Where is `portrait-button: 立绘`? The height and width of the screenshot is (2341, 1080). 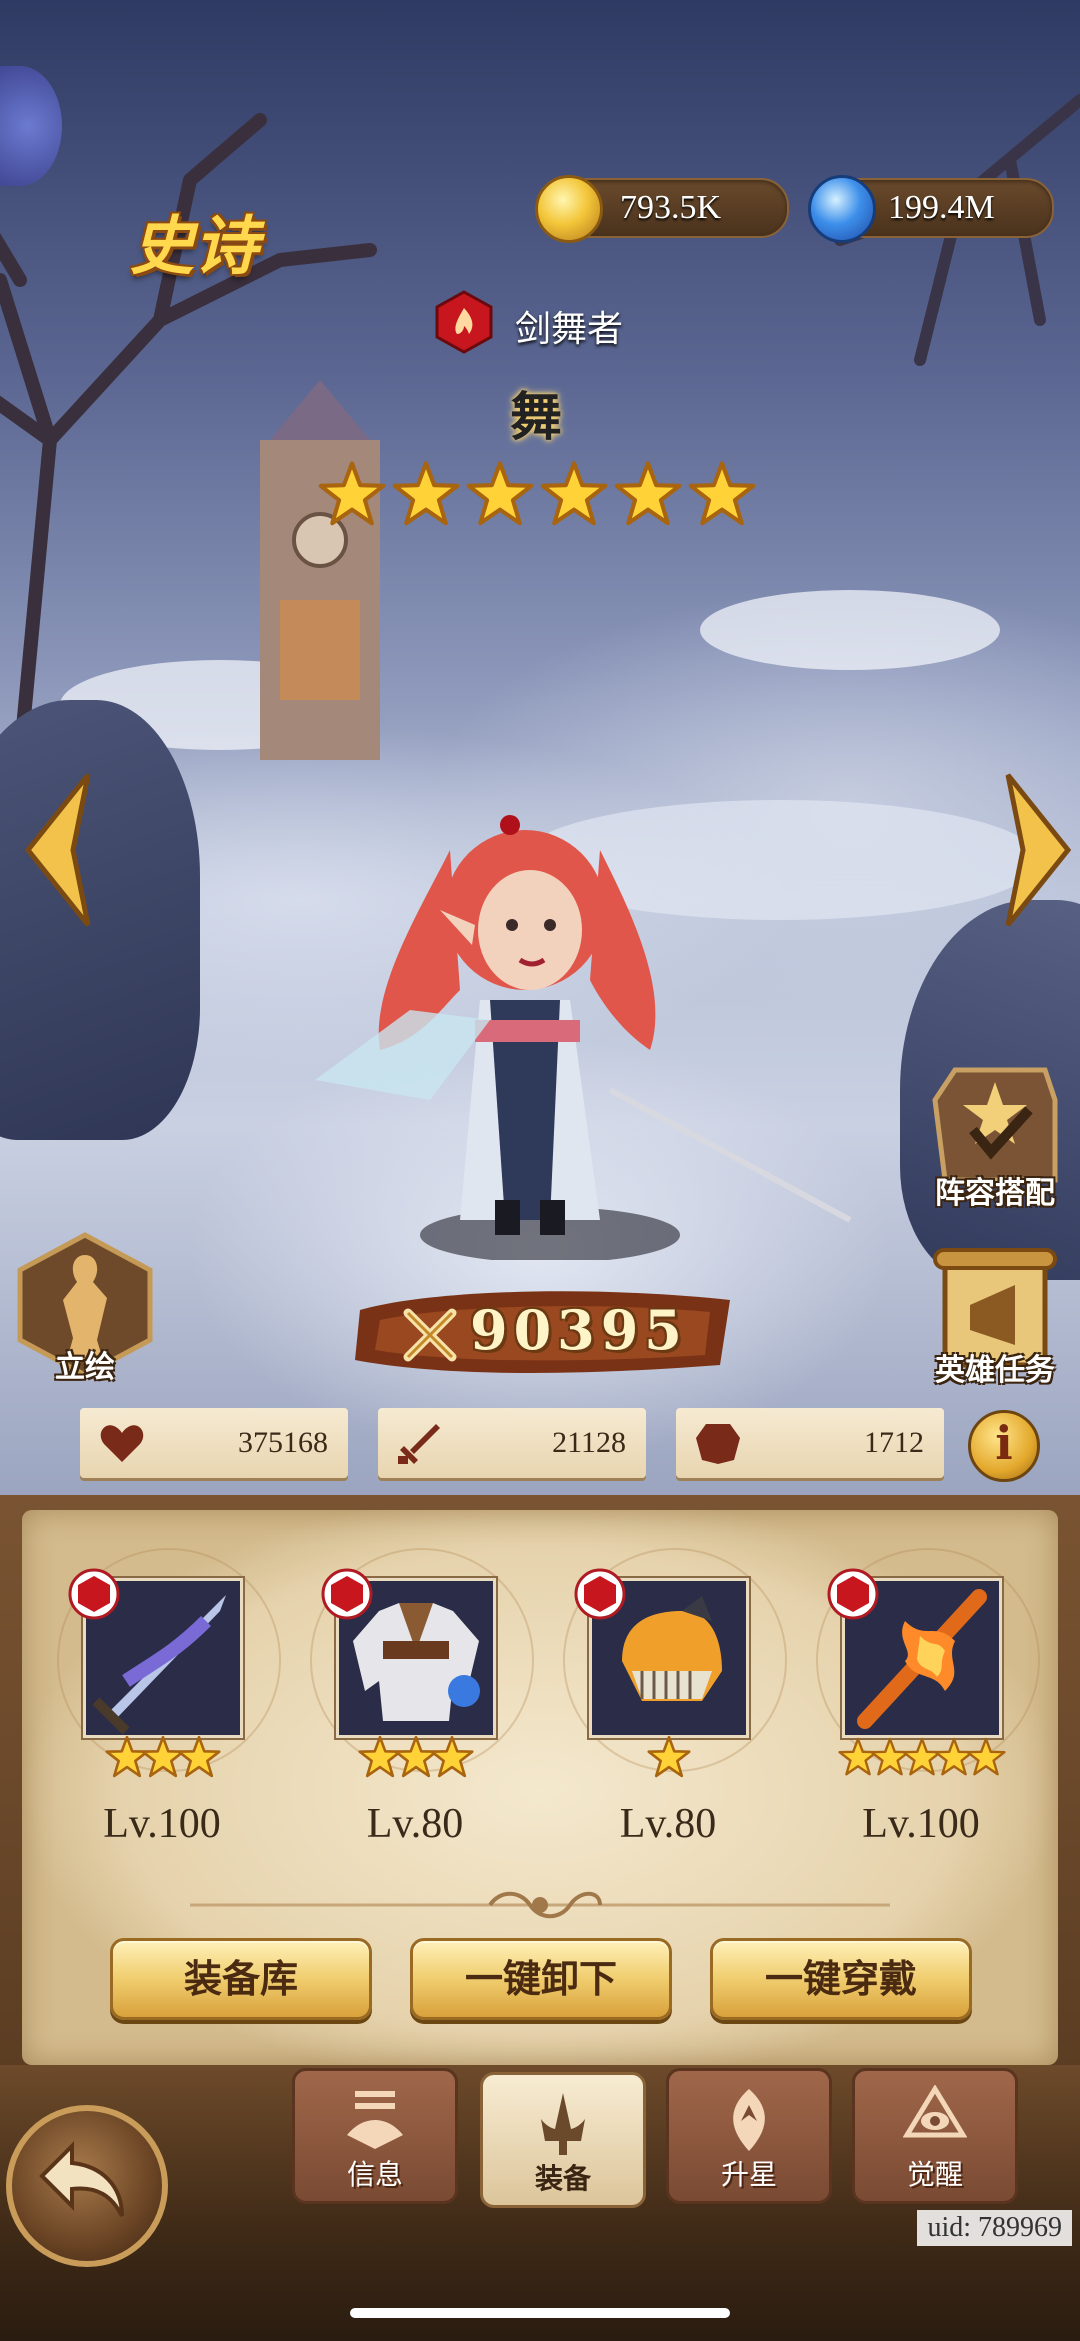 portrait-button: 立绘 is located at coordinates (90, 1315).